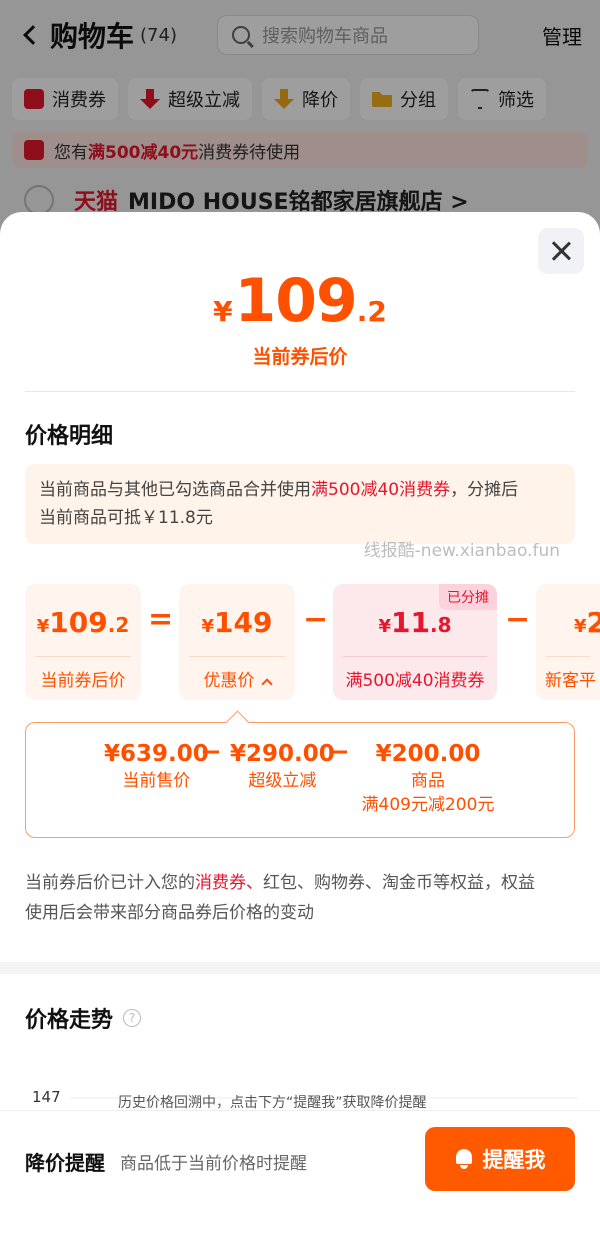 Image resolution: width=600 pixels, height=1233 pixels. I want to click on chip-super-discount: 超级立减, so click(190, 99).